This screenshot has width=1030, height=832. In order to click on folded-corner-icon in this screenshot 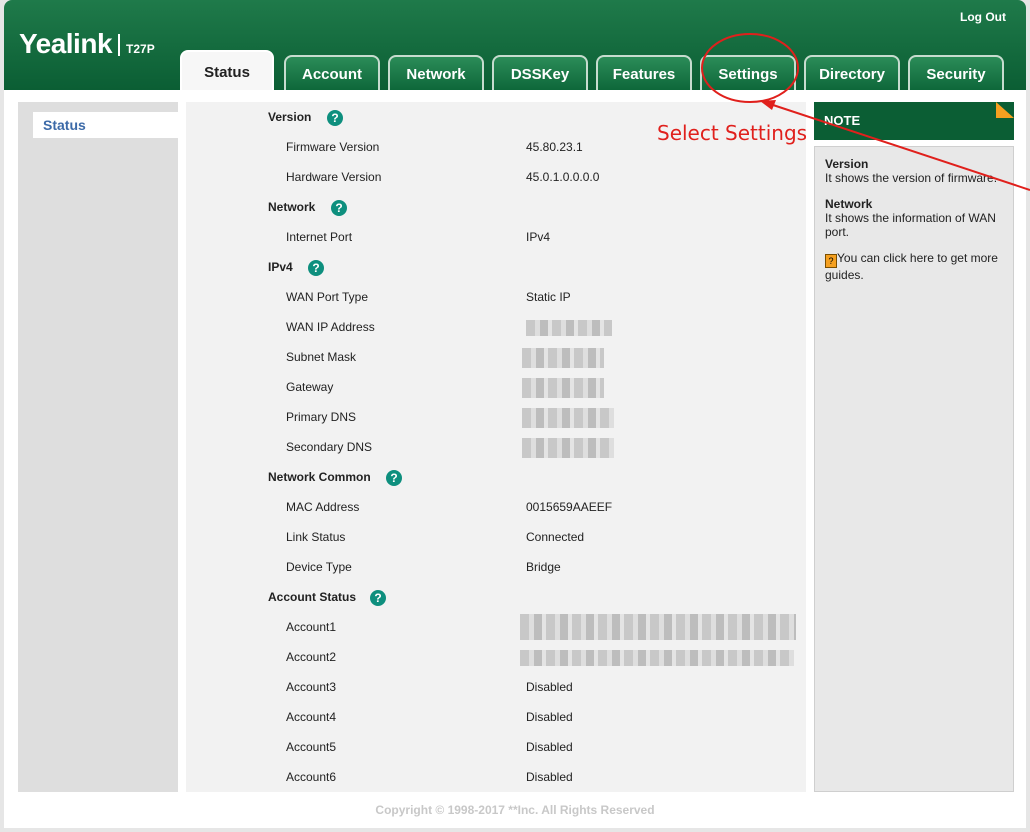, I will do `click(1005, 110)`.